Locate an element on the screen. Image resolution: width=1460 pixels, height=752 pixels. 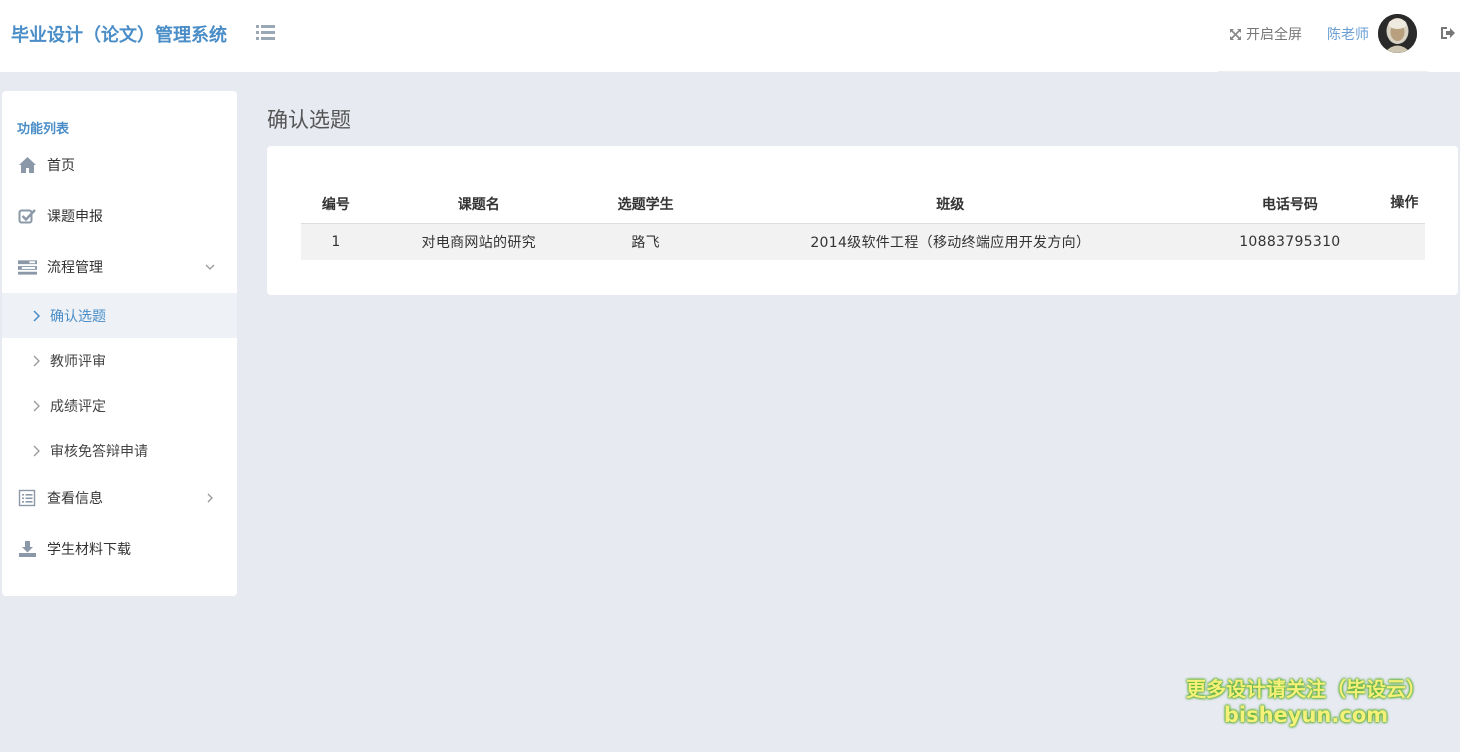
table-cell: 2014级软件工程（移动终端应用开发方向） is located at coordinates (950, 241).